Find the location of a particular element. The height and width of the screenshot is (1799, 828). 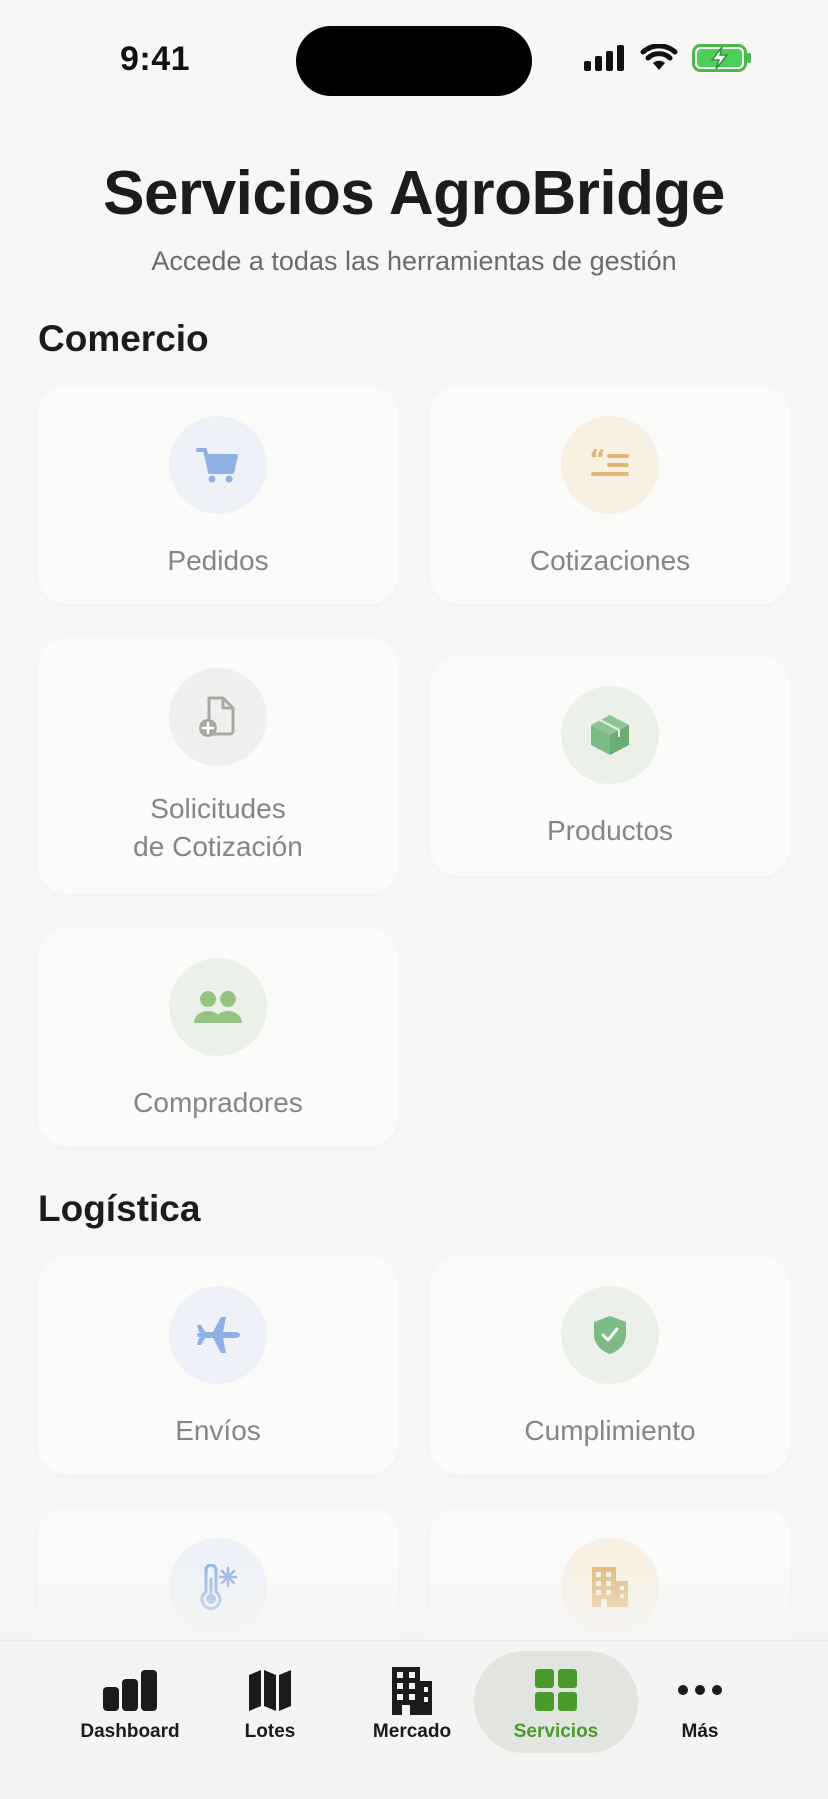

service-card-cotizaciones: “ Cotizaciones is located at coordinates (610, 495).